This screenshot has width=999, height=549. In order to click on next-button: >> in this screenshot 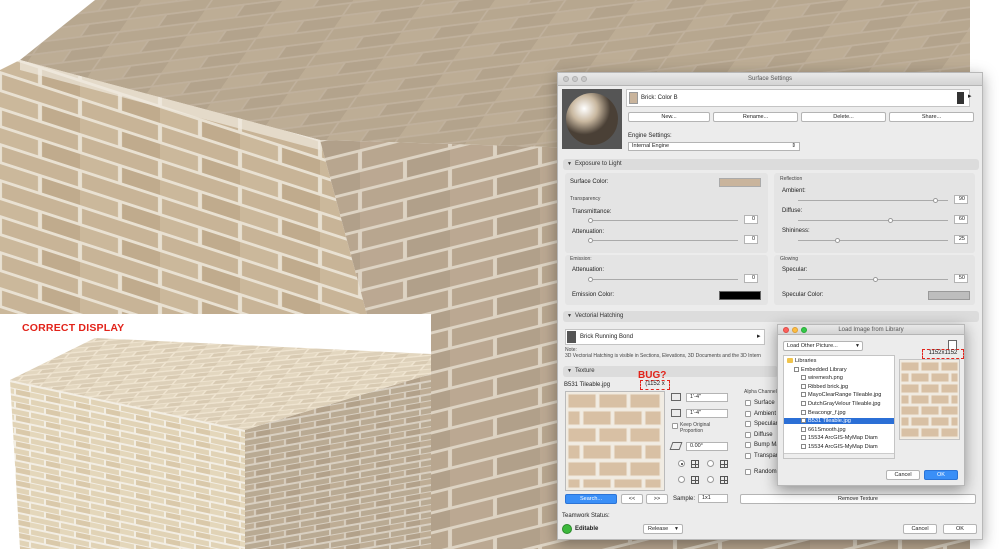, I will do `click(657, 499)`.